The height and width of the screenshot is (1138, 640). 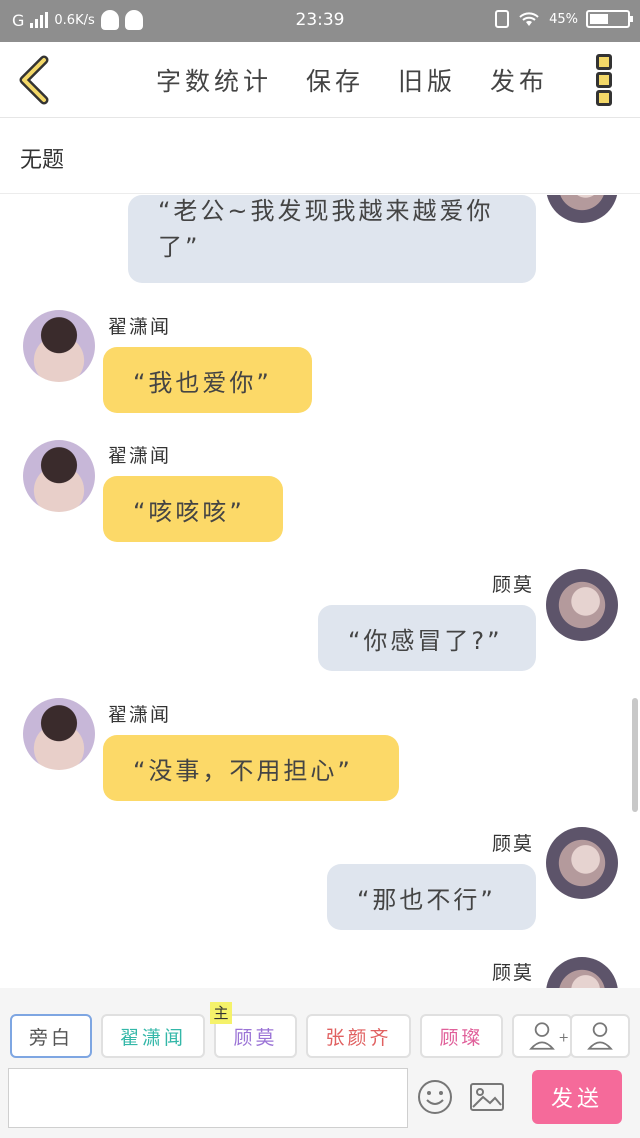 What do you see at coordinates (635, 755) in the screenshot?
I see `scrollbar` at bounding box center [635, 755].